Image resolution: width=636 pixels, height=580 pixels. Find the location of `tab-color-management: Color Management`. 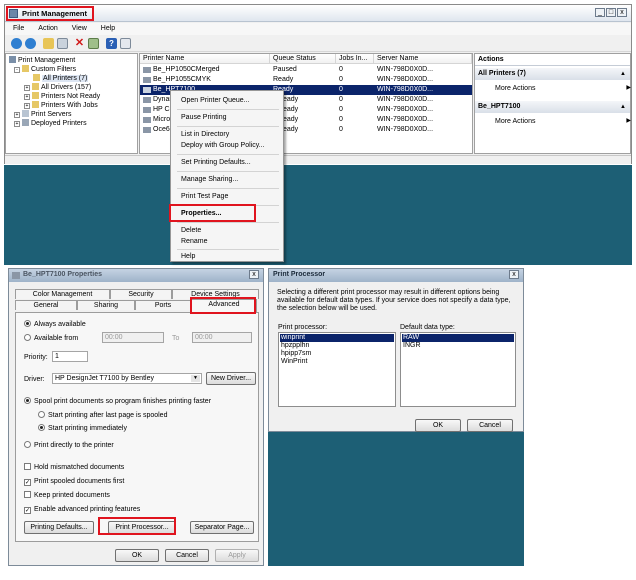

tab-color-management: Color Management is located at coordinates (62, 294).